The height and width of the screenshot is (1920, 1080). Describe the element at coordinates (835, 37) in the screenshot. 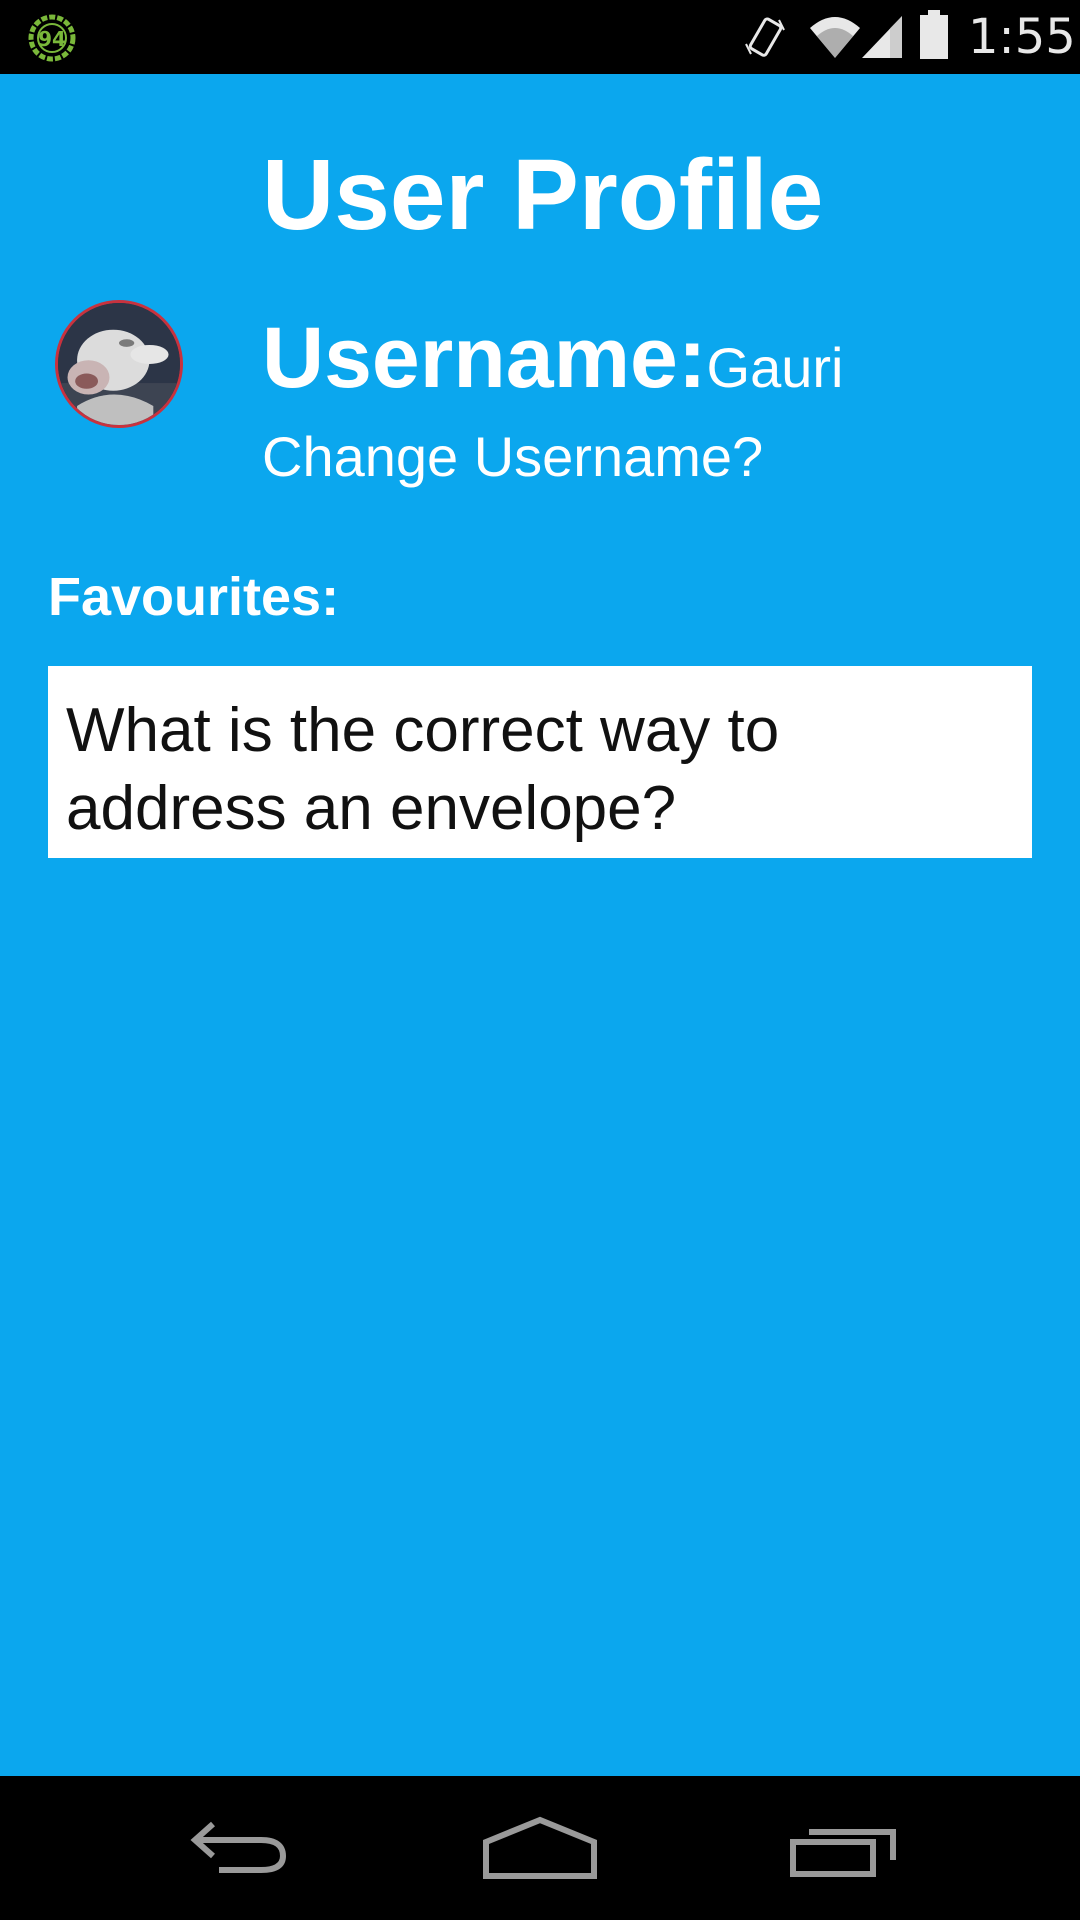

I see `wifi-icon` at that location.